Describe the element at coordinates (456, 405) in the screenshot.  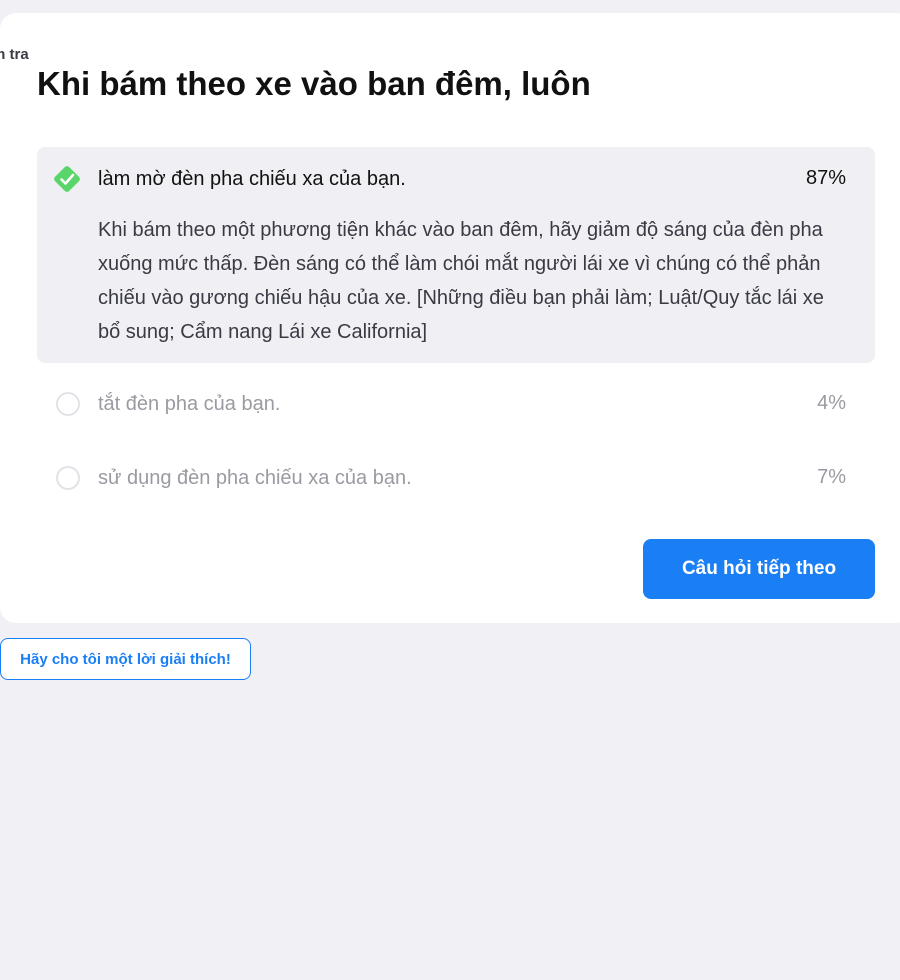
I see `answer-option: tắt đèn pha của bạn. 4%` at that location.